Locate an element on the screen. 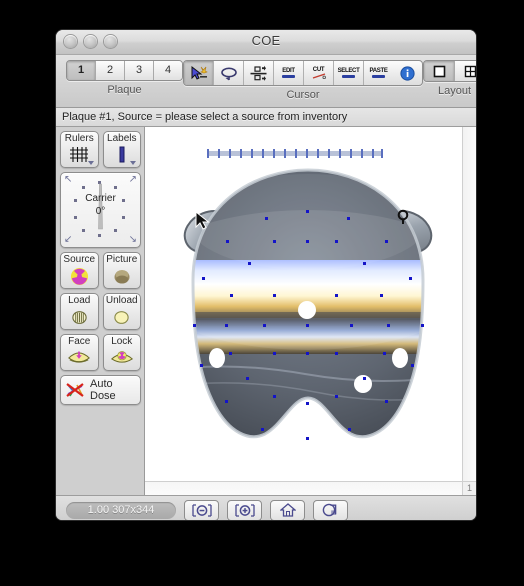  carrier-title: Carrier is located at coordinates (100, 198).